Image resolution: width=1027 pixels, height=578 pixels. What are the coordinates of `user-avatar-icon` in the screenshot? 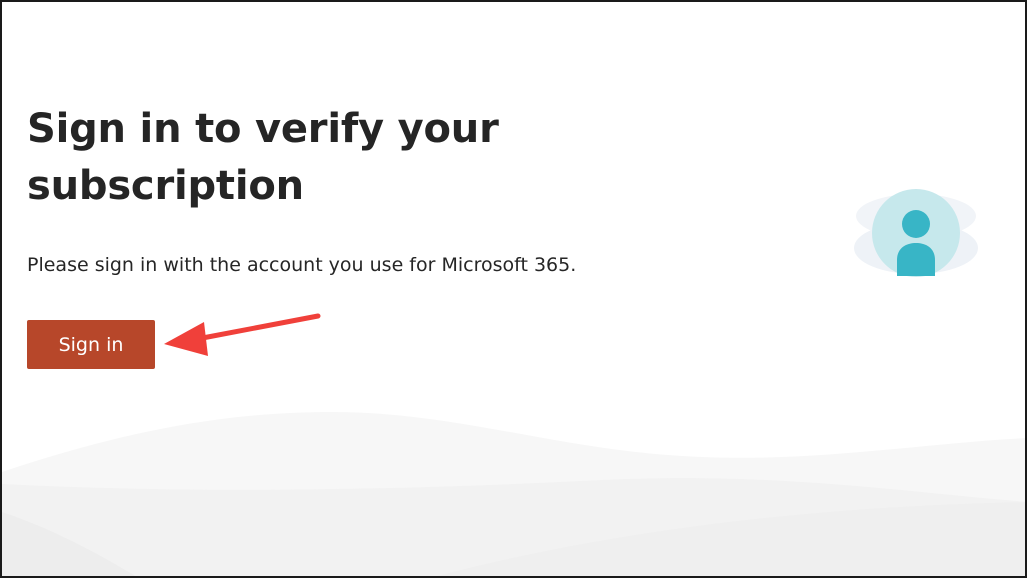 It's located at (916, 233).